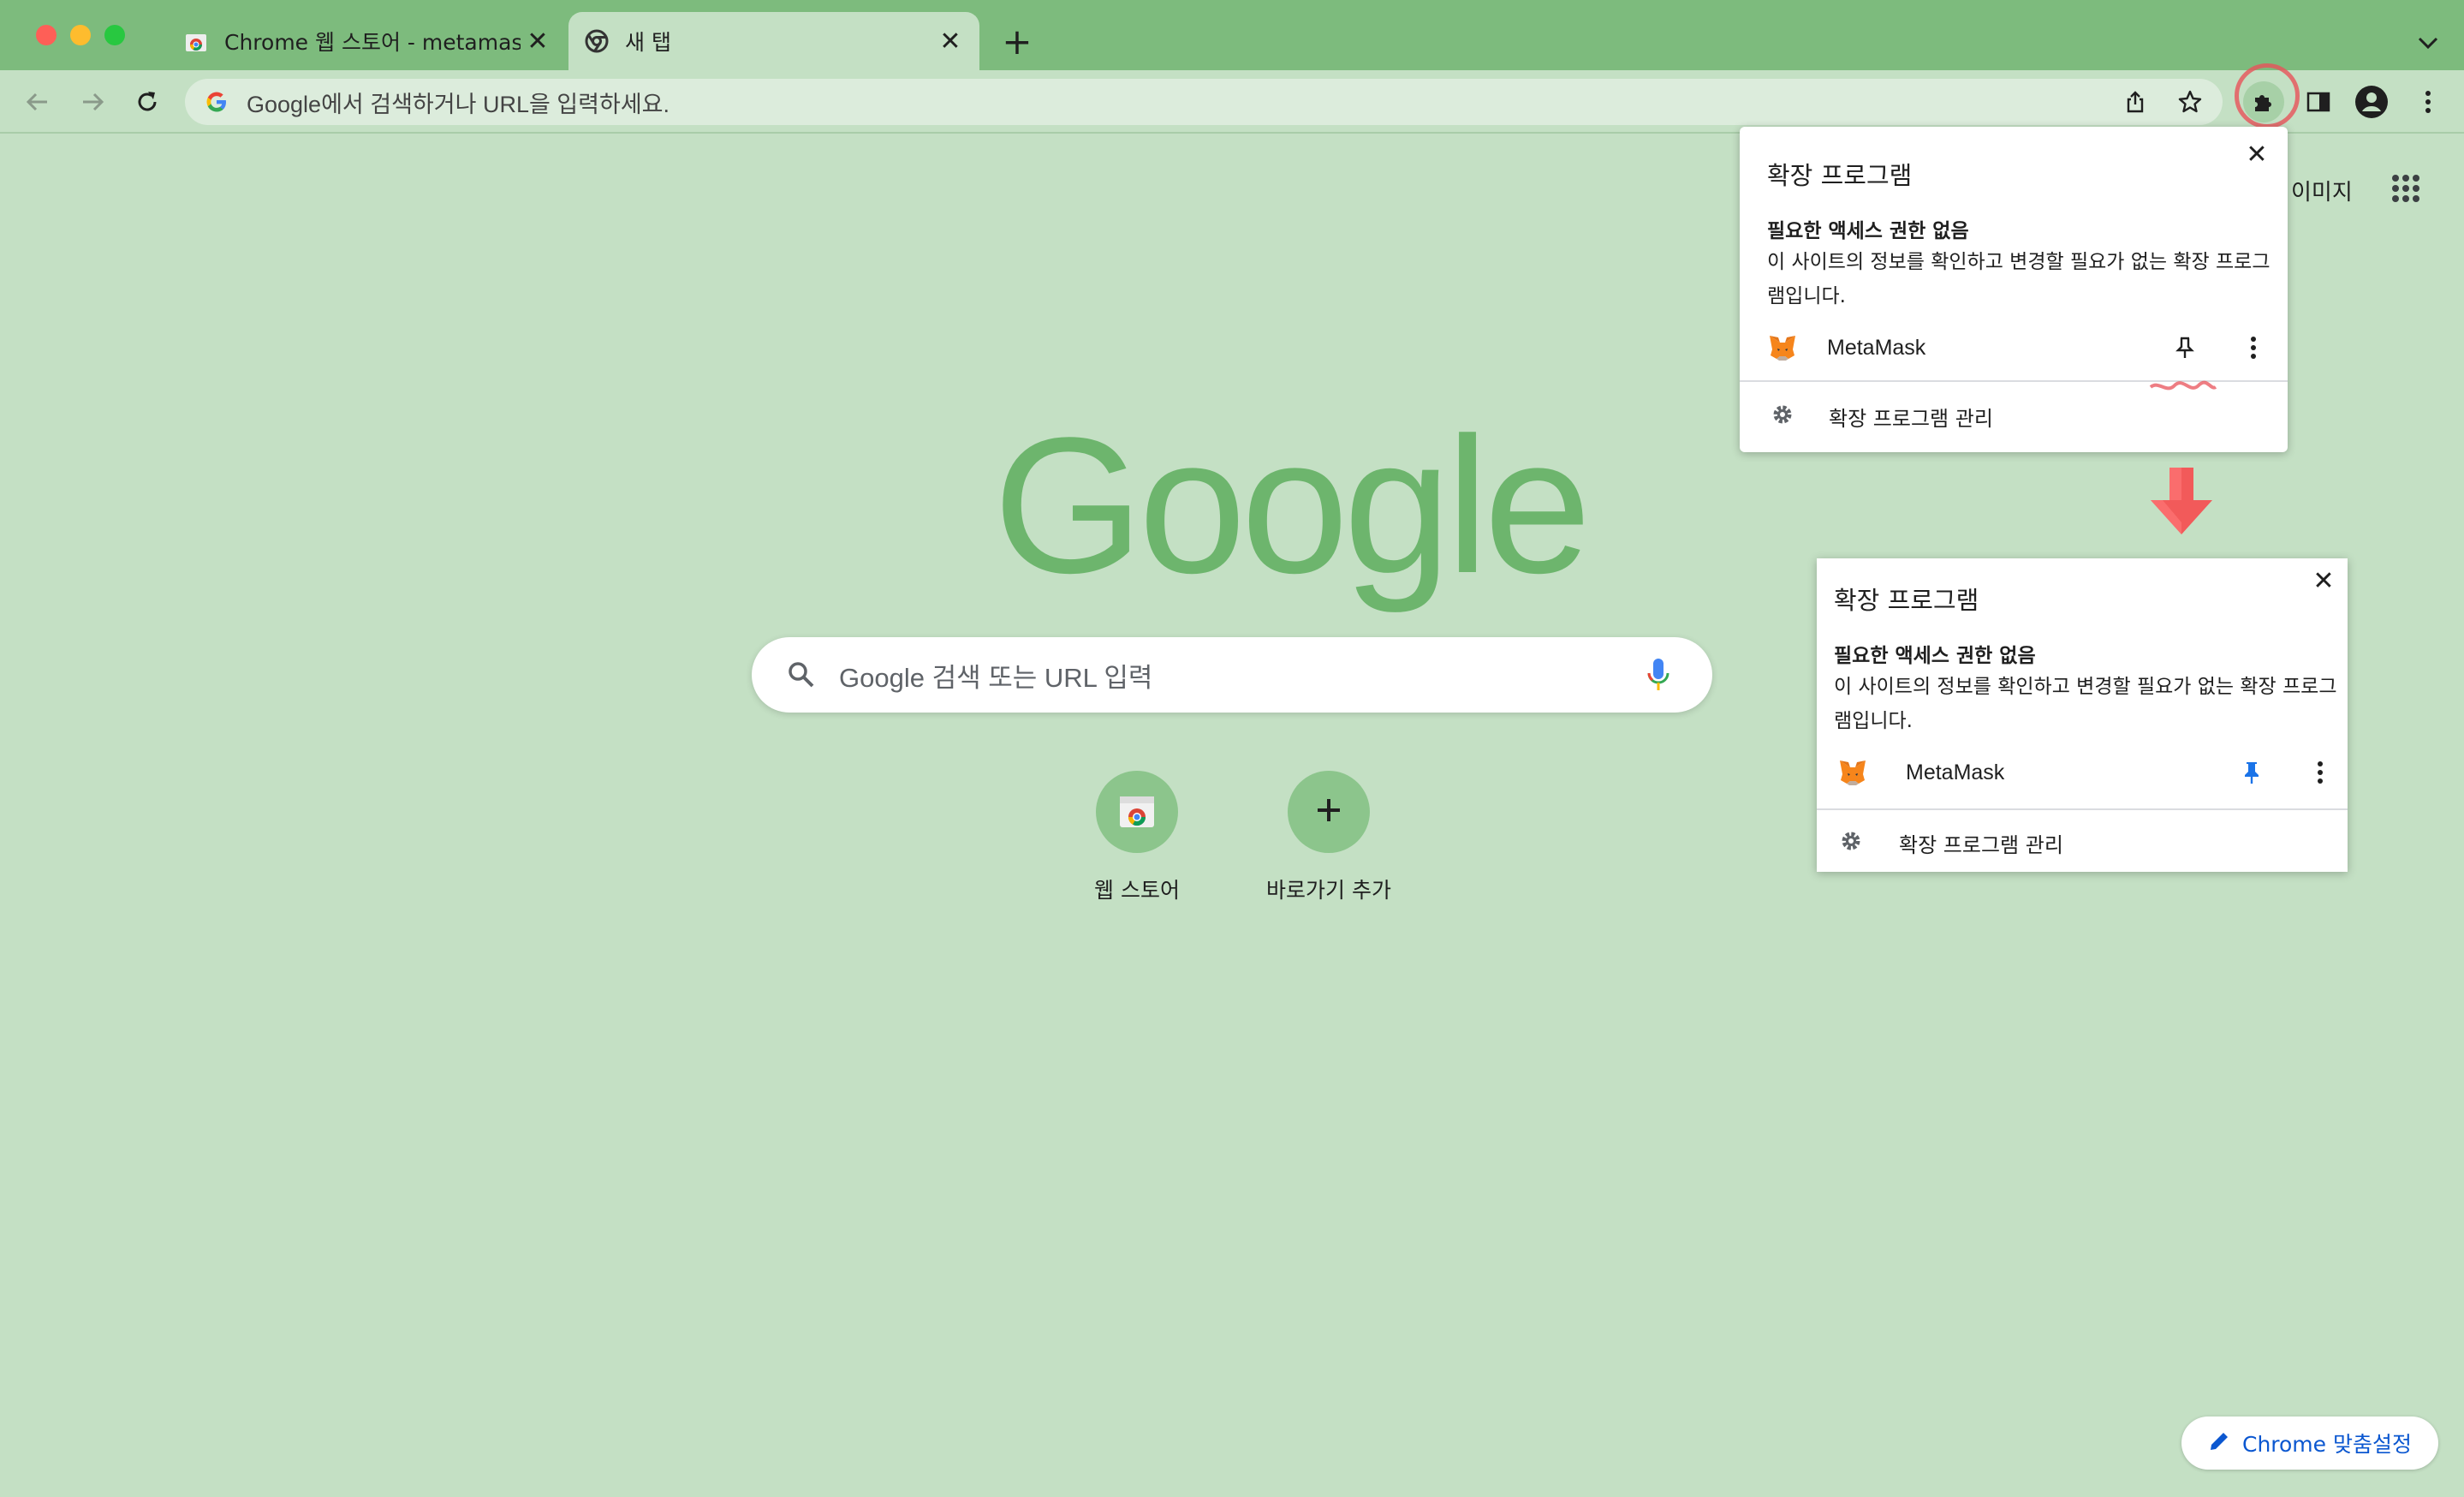  Describe the element at coordinates (47, 35) in the screenshot. I see `close-window-button` at that location.